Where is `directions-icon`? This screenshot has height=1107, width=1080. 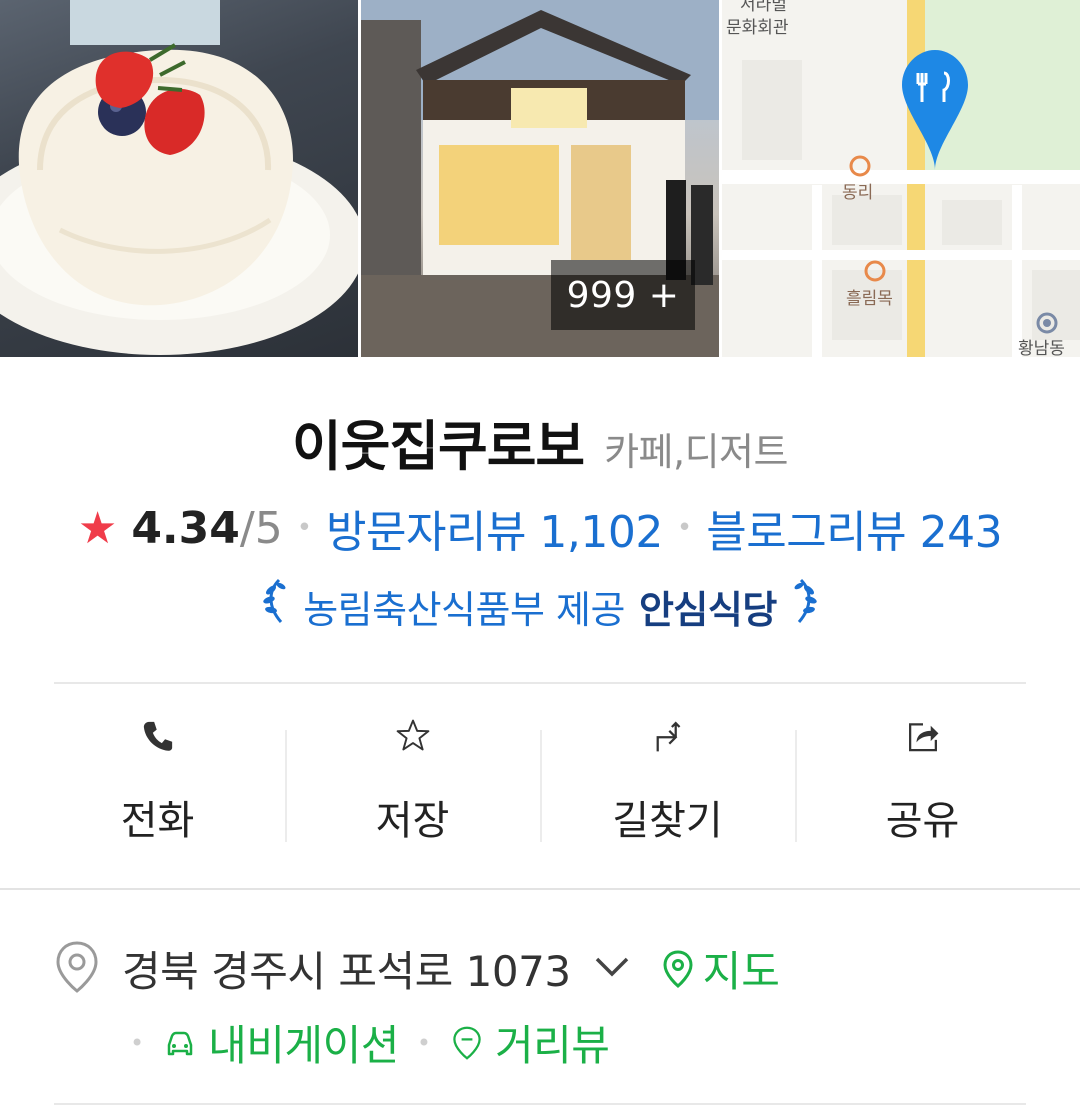 directions-icon is located at coordinates (668, 736).